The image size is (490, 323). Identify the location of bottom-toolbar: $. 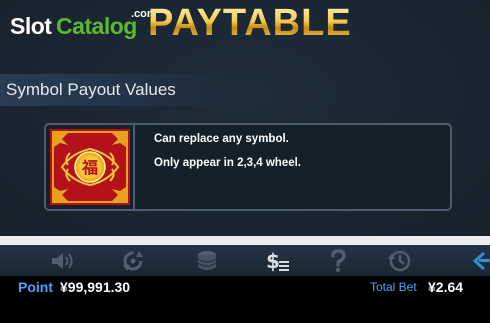
(245, 260).